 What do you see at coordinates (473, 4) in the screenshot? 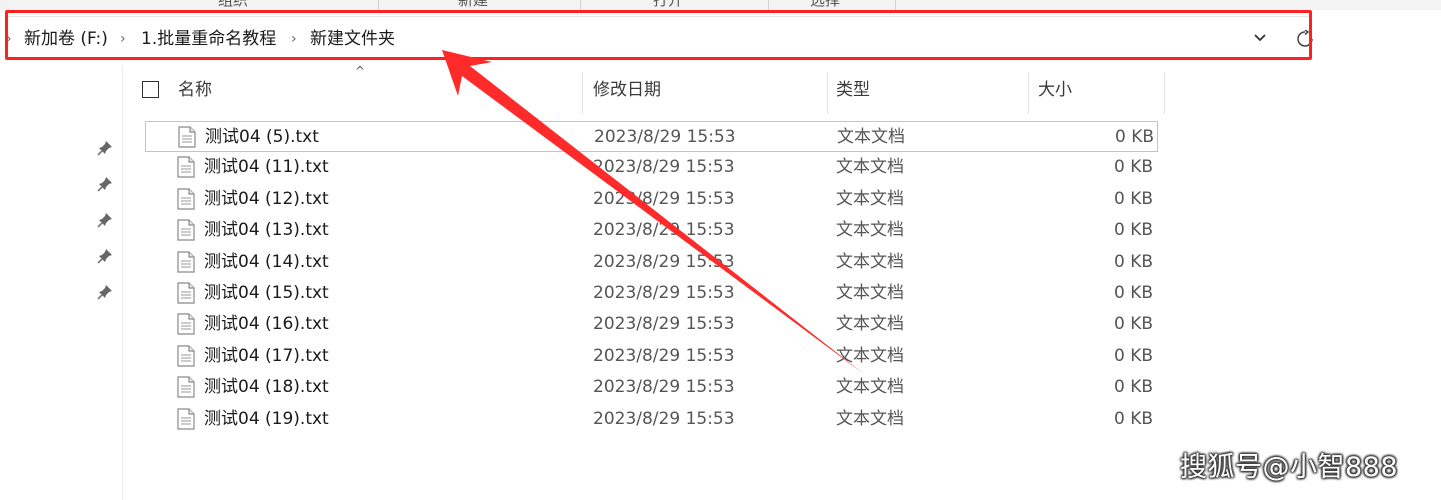
I see `ribbon-new-button: 新建` at bounding box center [473, 4].